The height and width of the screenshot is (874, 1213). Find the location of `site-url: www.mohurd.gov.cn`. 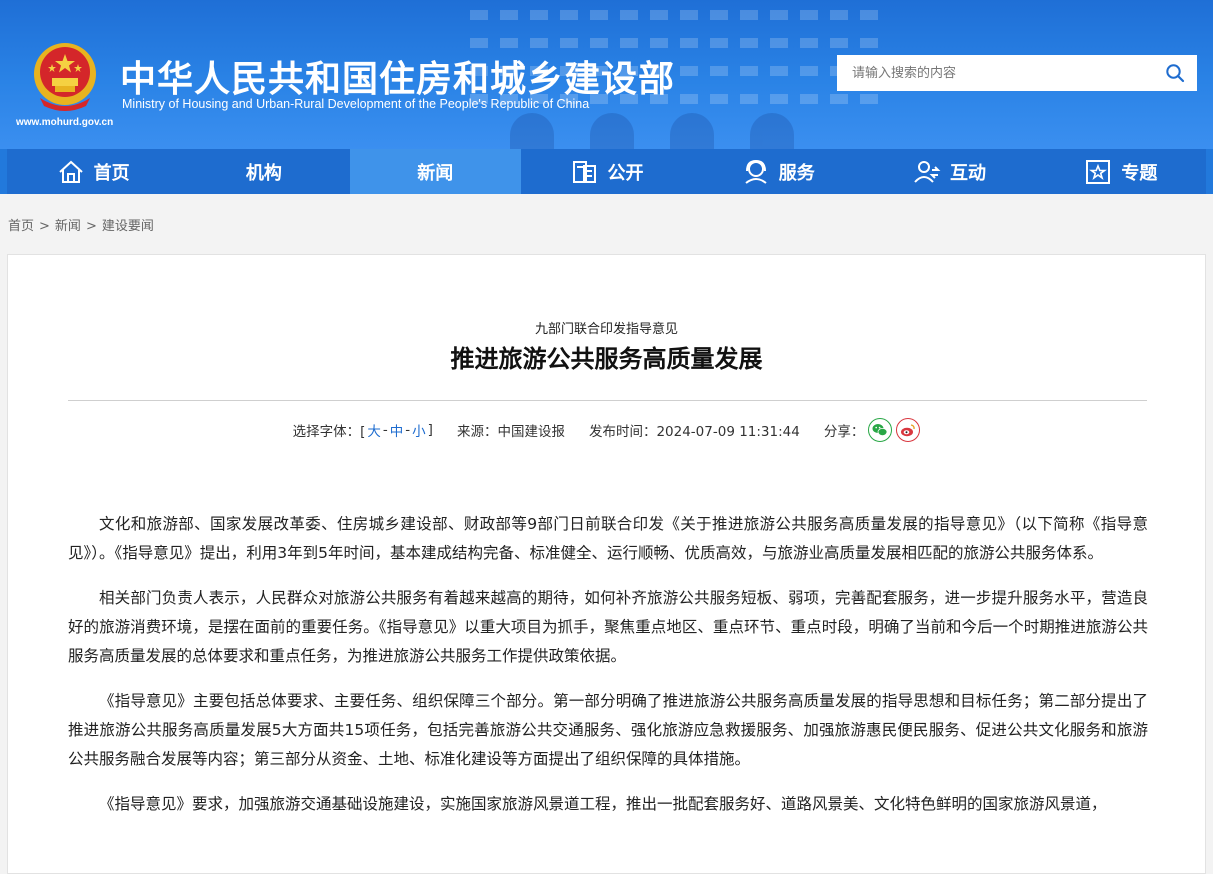

site-url: www.mohurd.gov.cn is located at coordinates (65, 122).